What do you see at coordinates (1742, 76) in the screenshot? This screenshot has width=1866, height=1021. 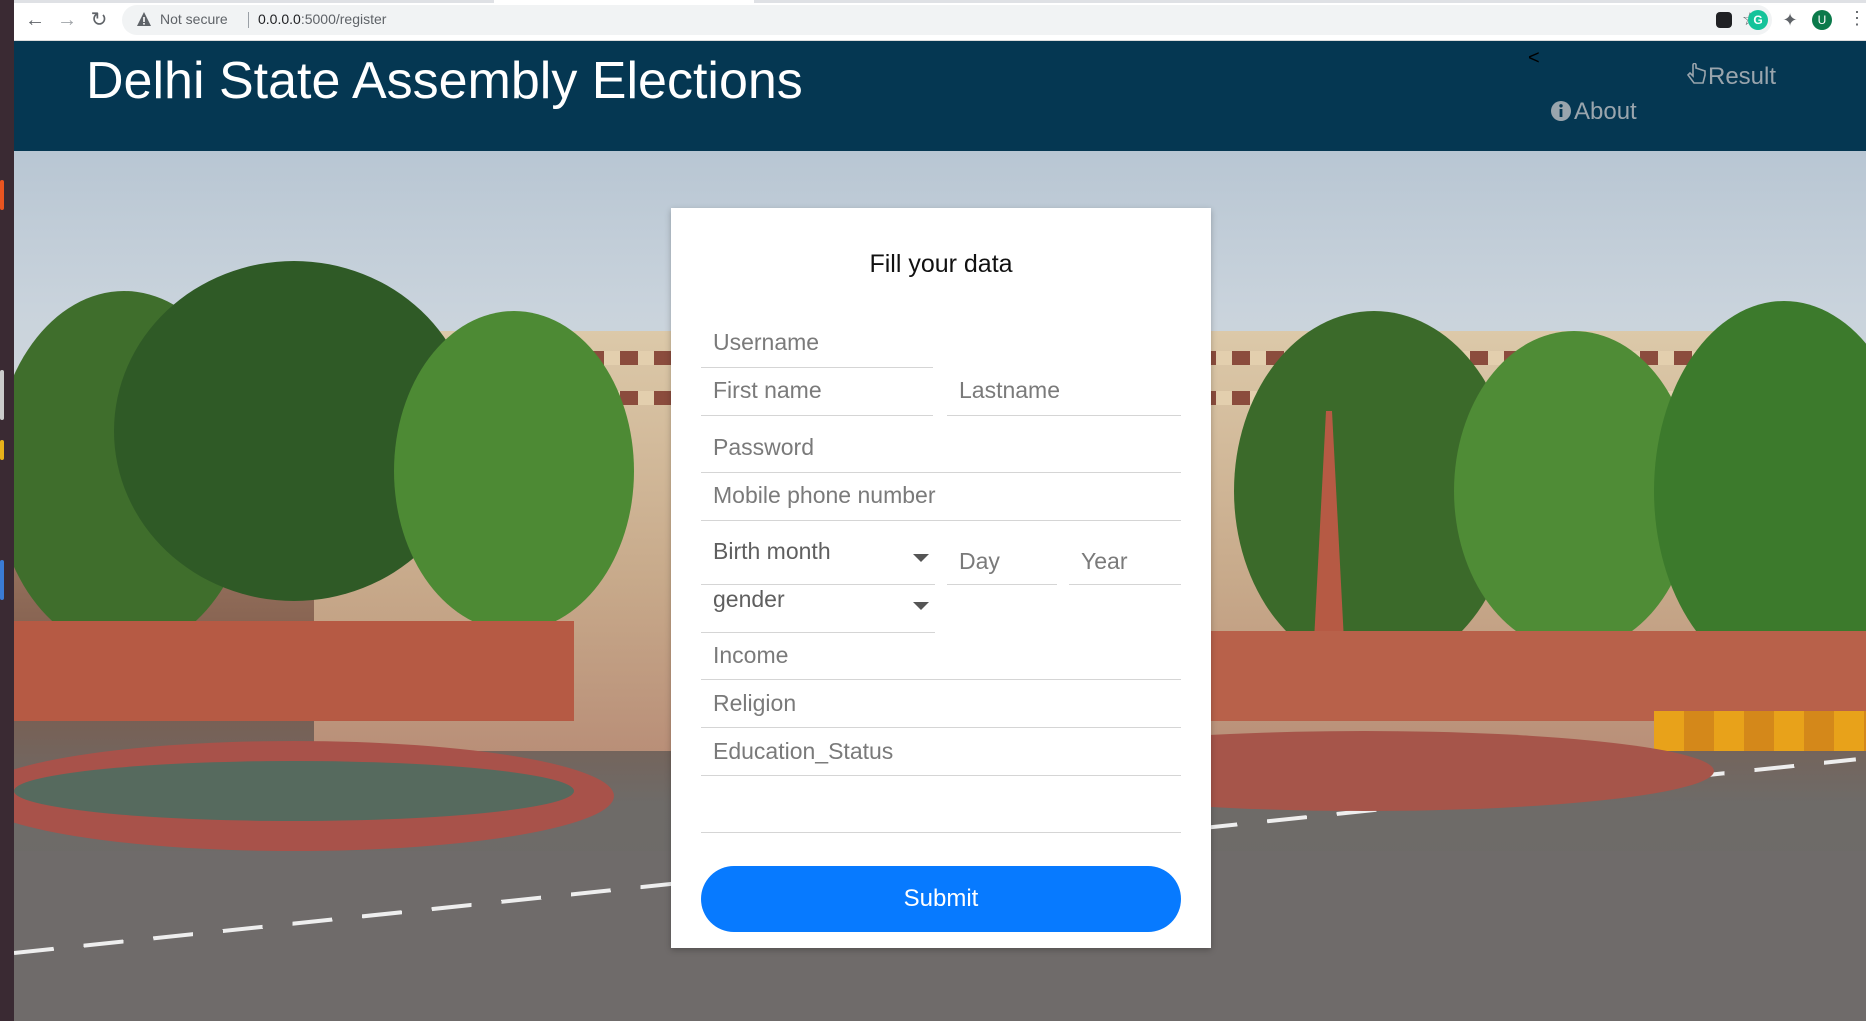 I see `nav-result-label: Result` at bounding box center [1742, 76].